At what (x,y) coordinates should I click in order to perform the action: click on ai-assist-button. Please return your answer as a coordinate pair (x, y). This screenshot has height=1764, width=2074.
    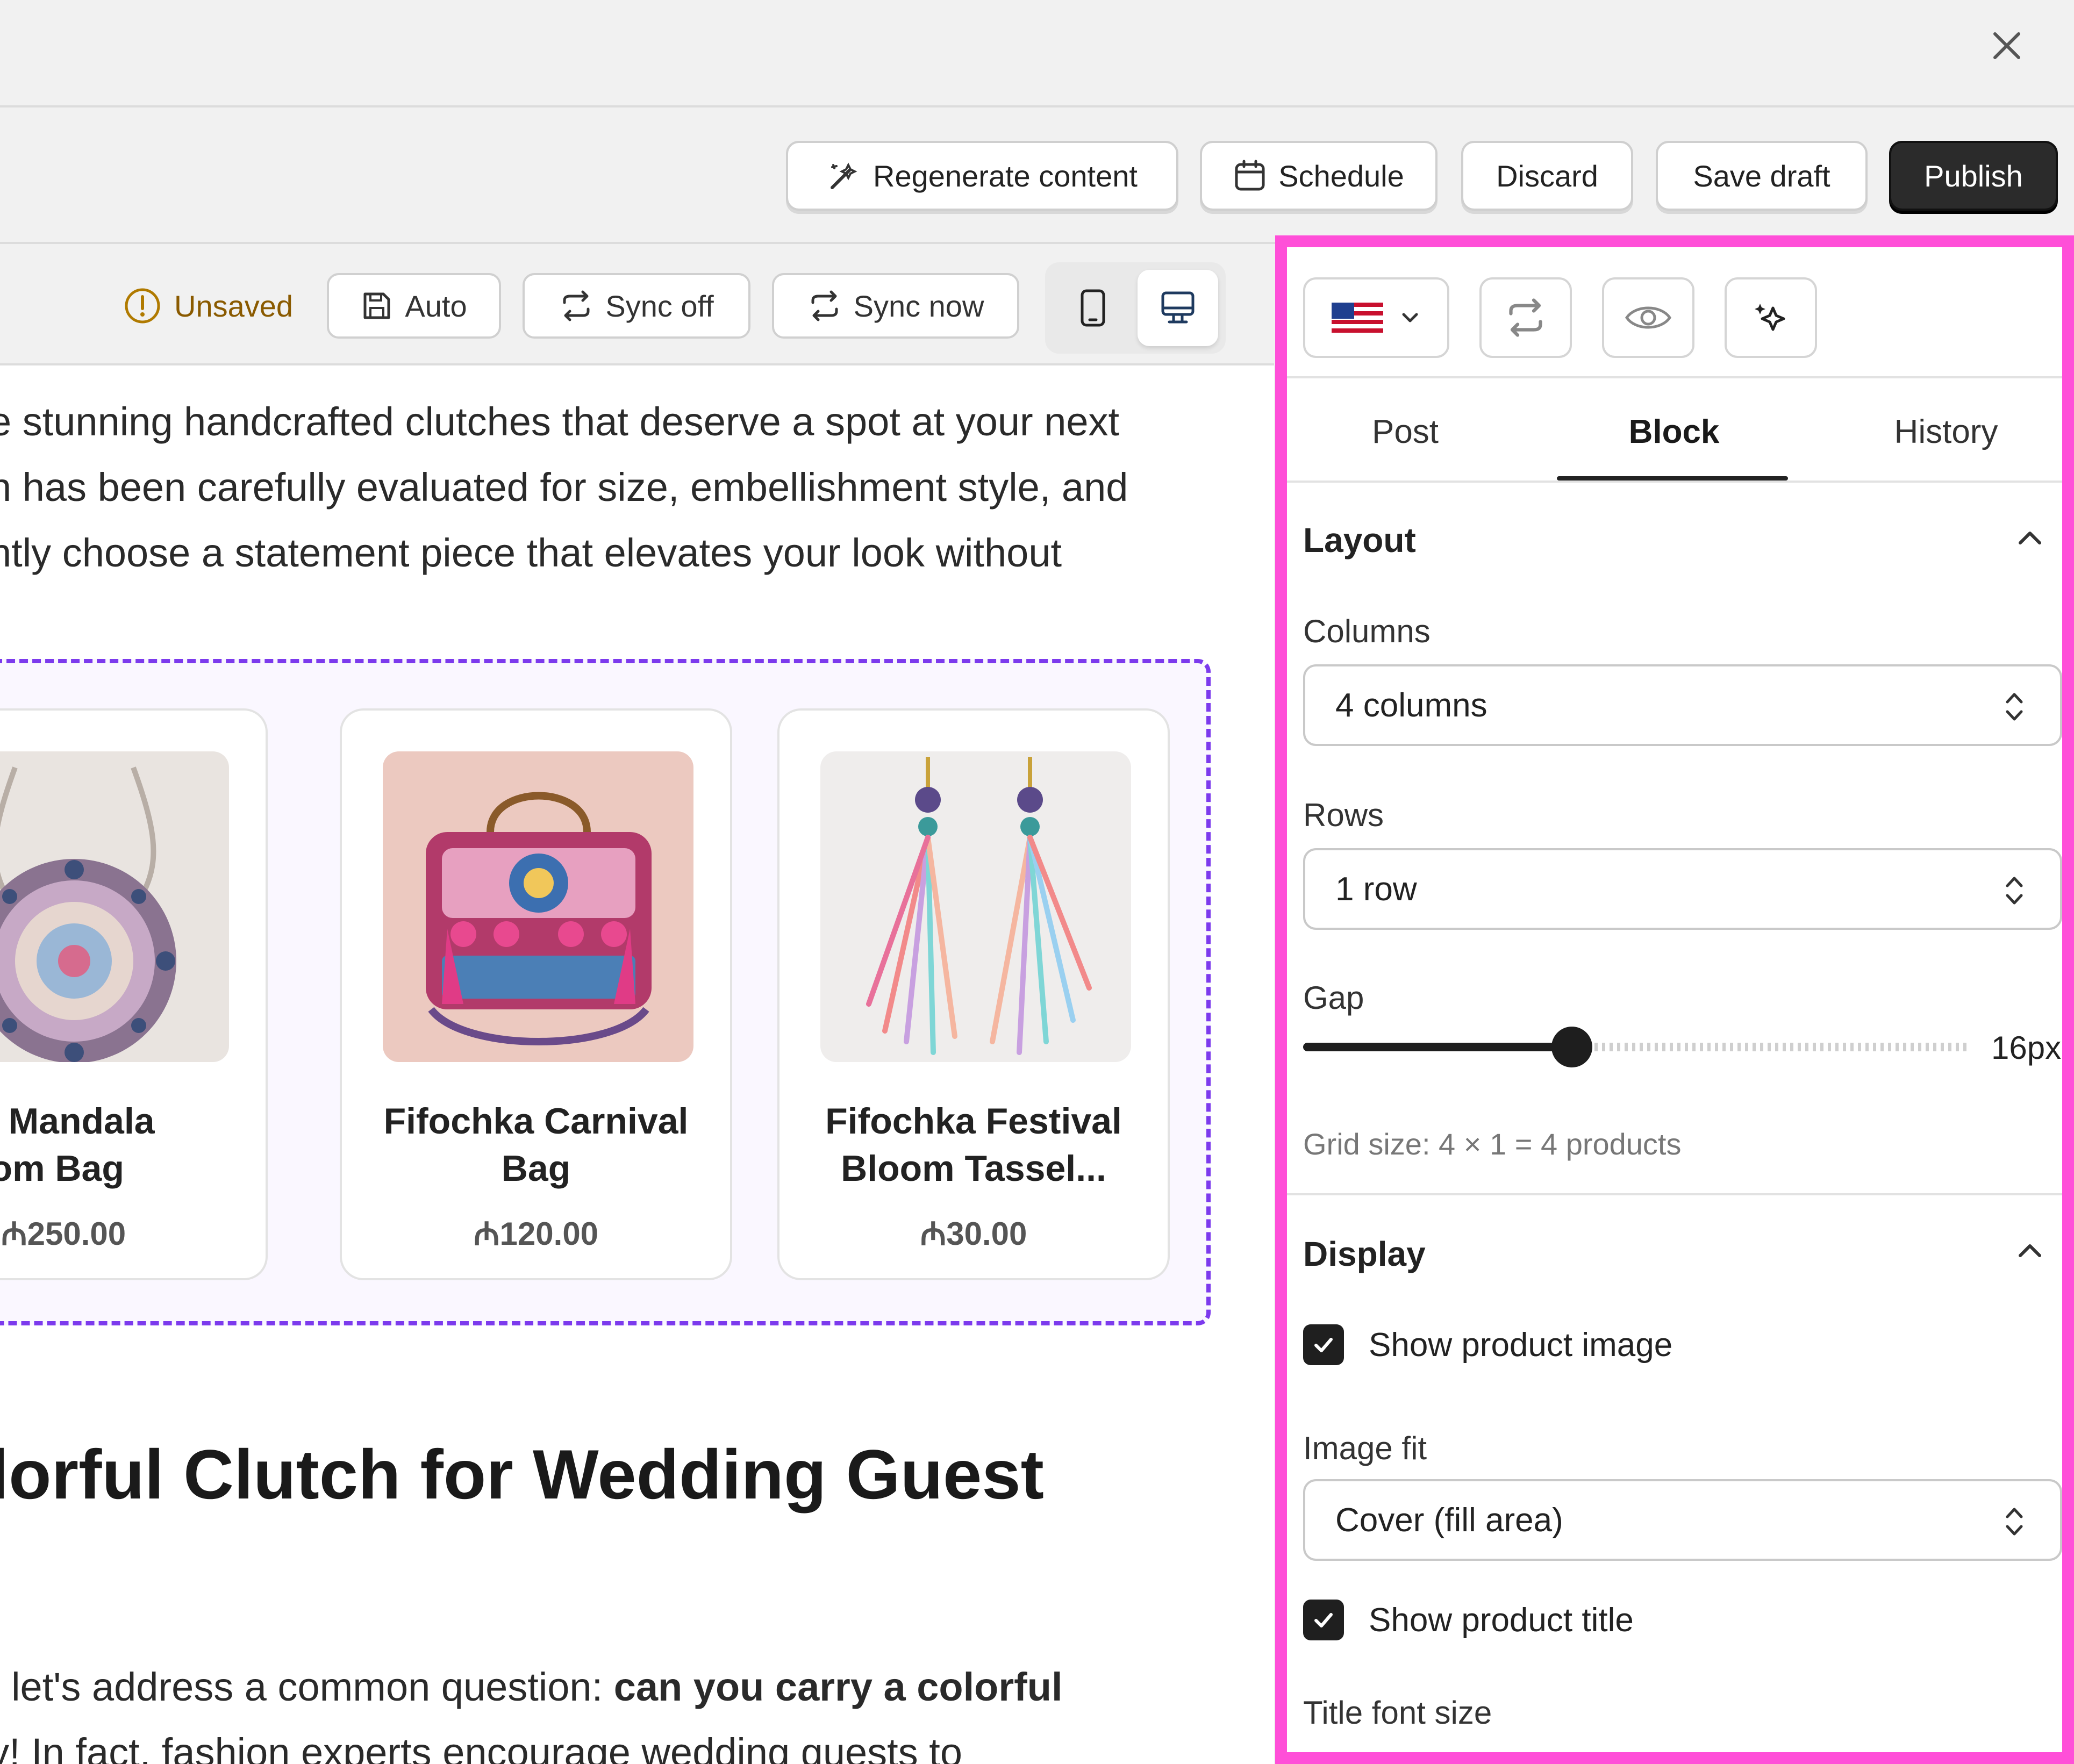
    Looking at the image, I should click on (1771, 317).